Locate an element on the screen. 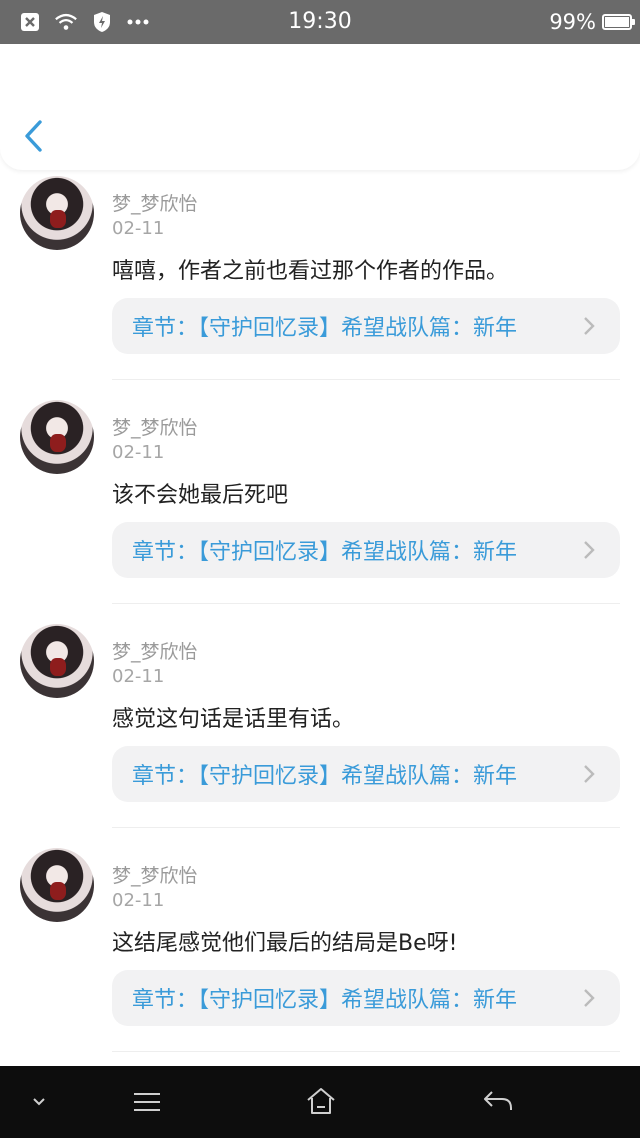  battery-icon is located at coordinates (618, 22).